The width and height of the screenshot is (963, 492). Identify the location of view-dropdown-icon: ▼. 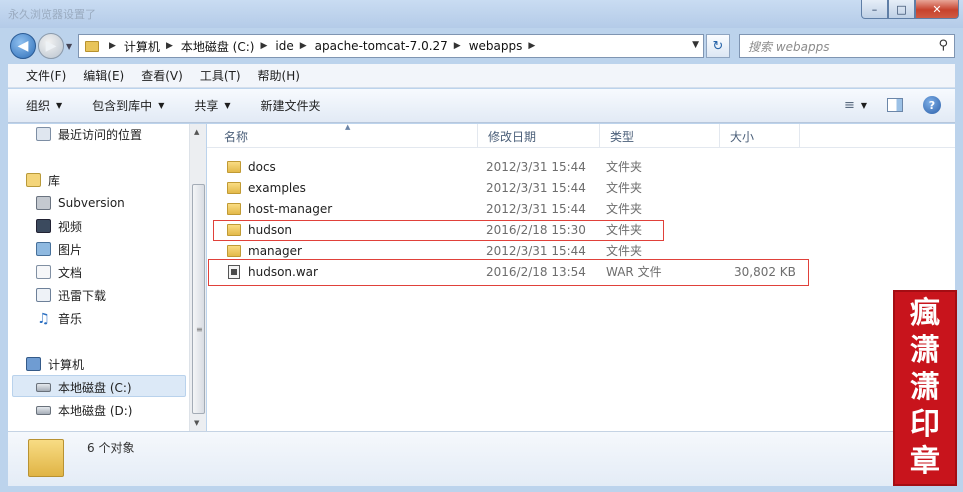
(864, 105).